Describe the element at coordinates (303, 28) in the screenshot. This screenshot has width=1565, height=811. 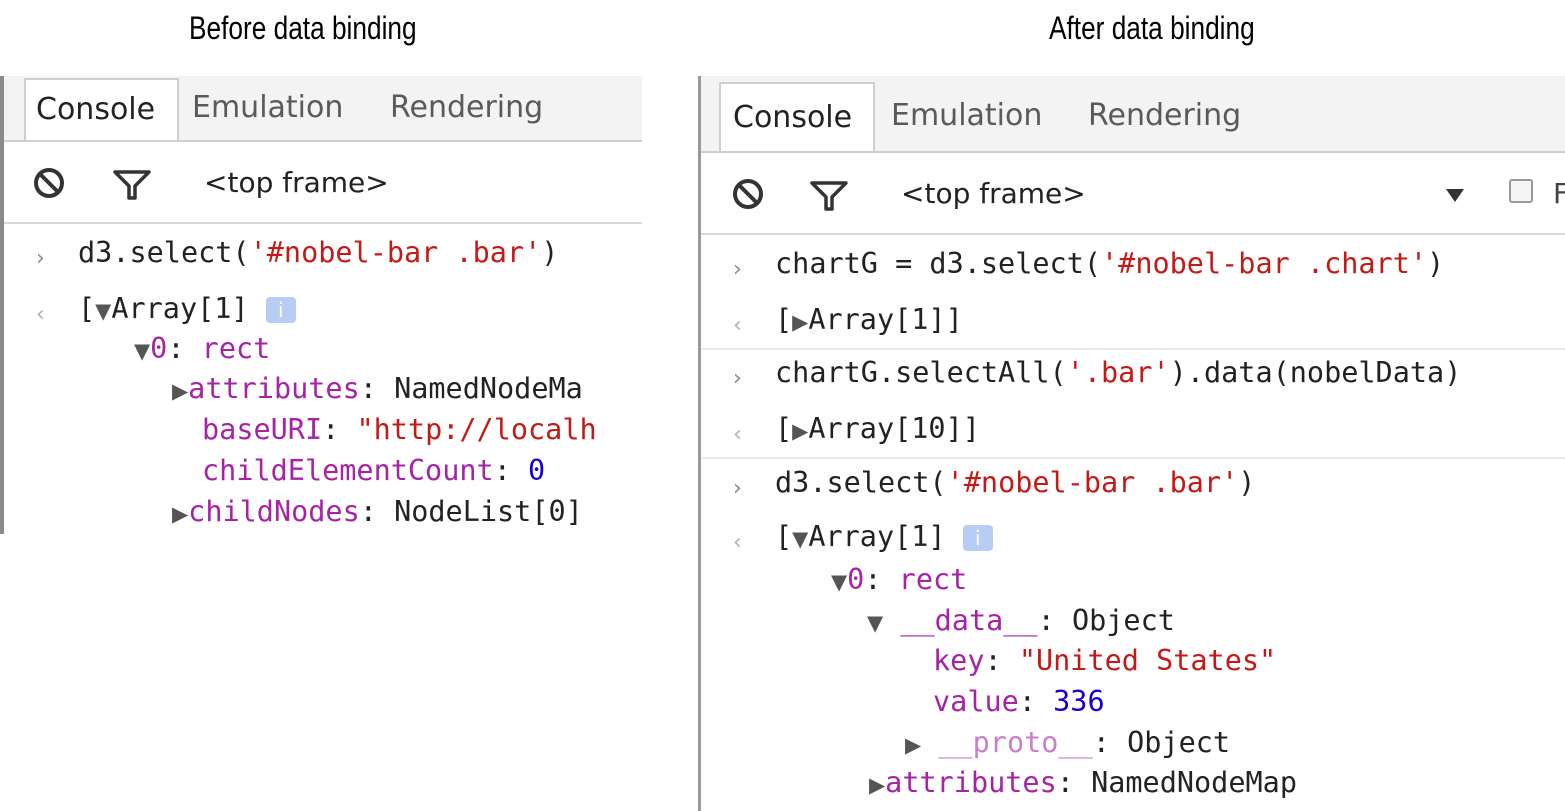
I see `caption-before: Before data binding` at that location.